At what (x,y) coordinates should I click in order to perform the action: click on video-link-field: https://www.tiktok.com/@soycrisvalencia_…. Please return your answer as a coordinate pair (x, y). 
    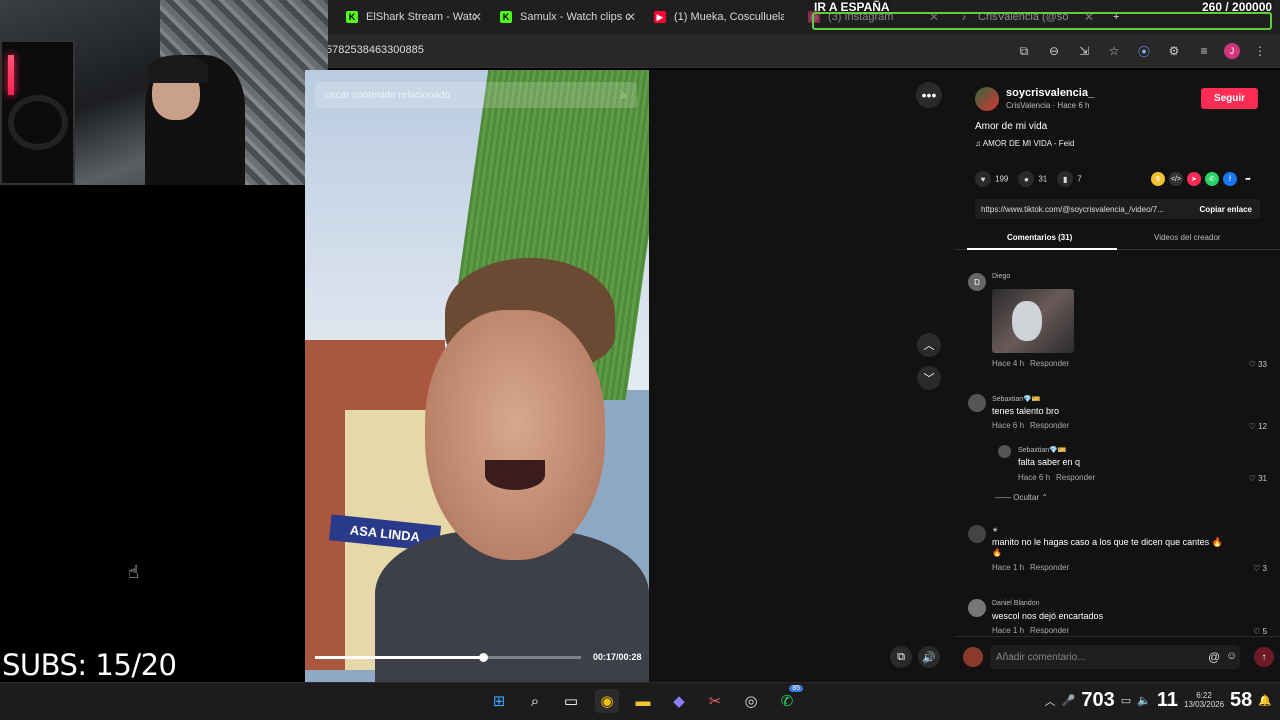
    Looking at the image, I should click on (1117, 209).